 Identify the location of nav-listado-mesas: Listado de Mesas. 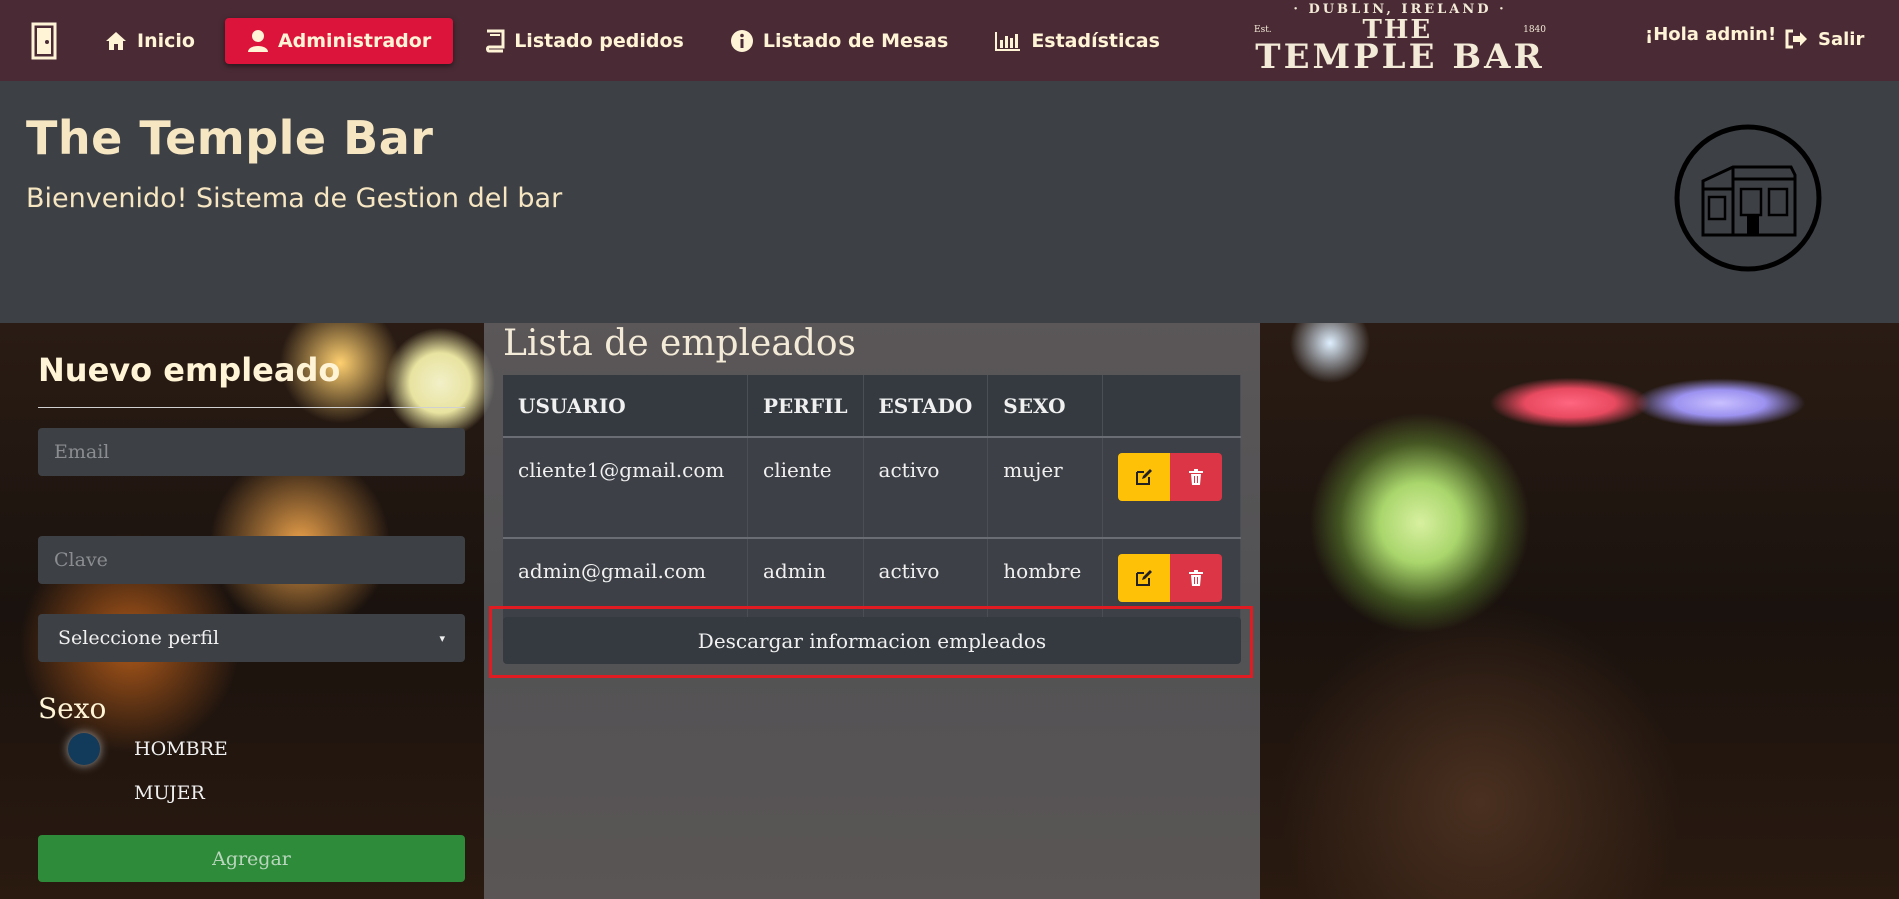
(839, 41).